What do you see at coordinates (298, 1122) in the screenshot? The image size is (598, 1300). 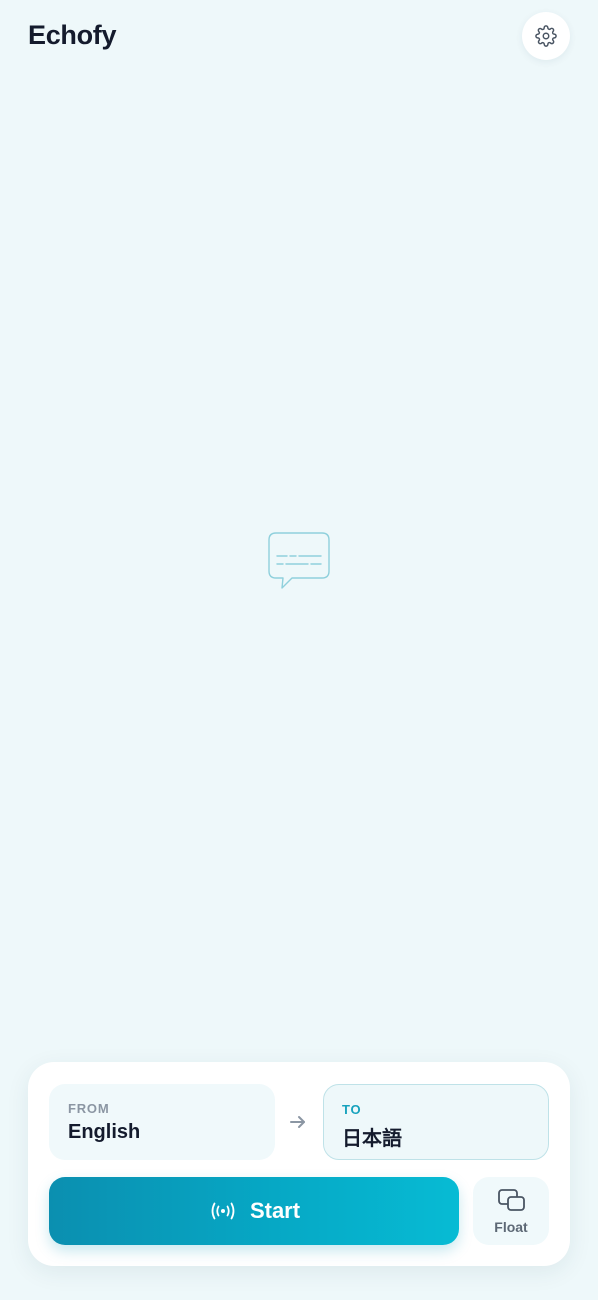 I see `arrow-right-icon` at bounding box center [298, 1122].